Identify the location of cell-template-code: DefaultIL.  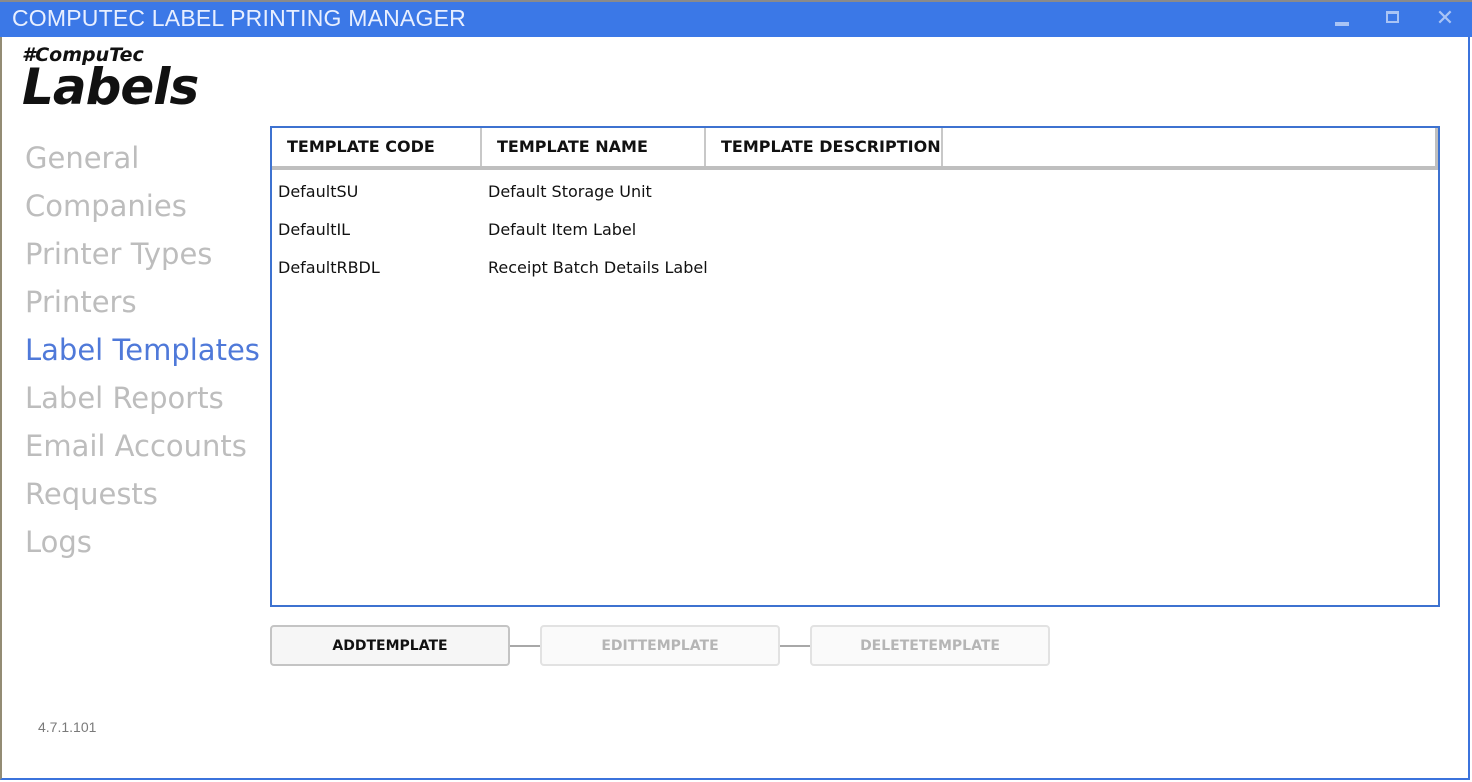
(314, 229).